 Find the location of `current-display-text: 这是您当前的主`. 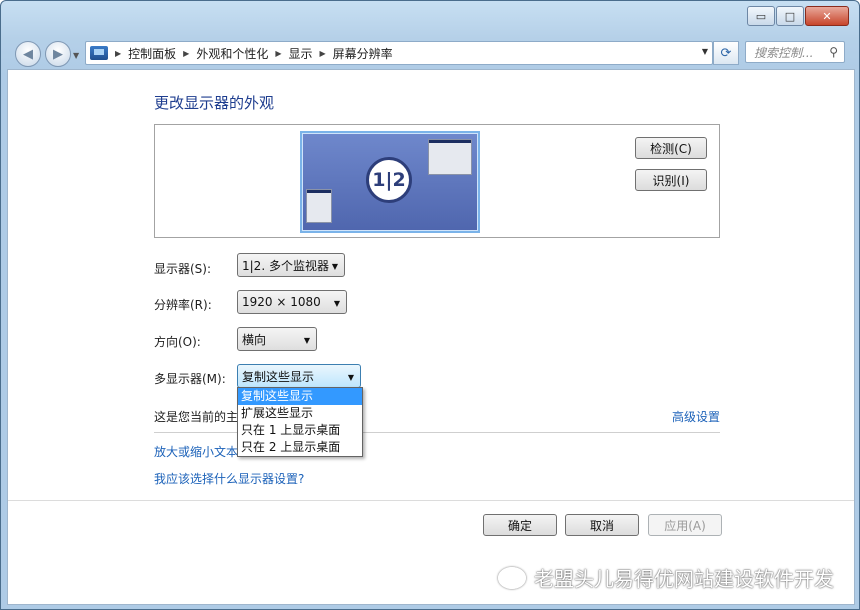

current-display-text: 这是您当前的主 is located at coordinates (196, 417).